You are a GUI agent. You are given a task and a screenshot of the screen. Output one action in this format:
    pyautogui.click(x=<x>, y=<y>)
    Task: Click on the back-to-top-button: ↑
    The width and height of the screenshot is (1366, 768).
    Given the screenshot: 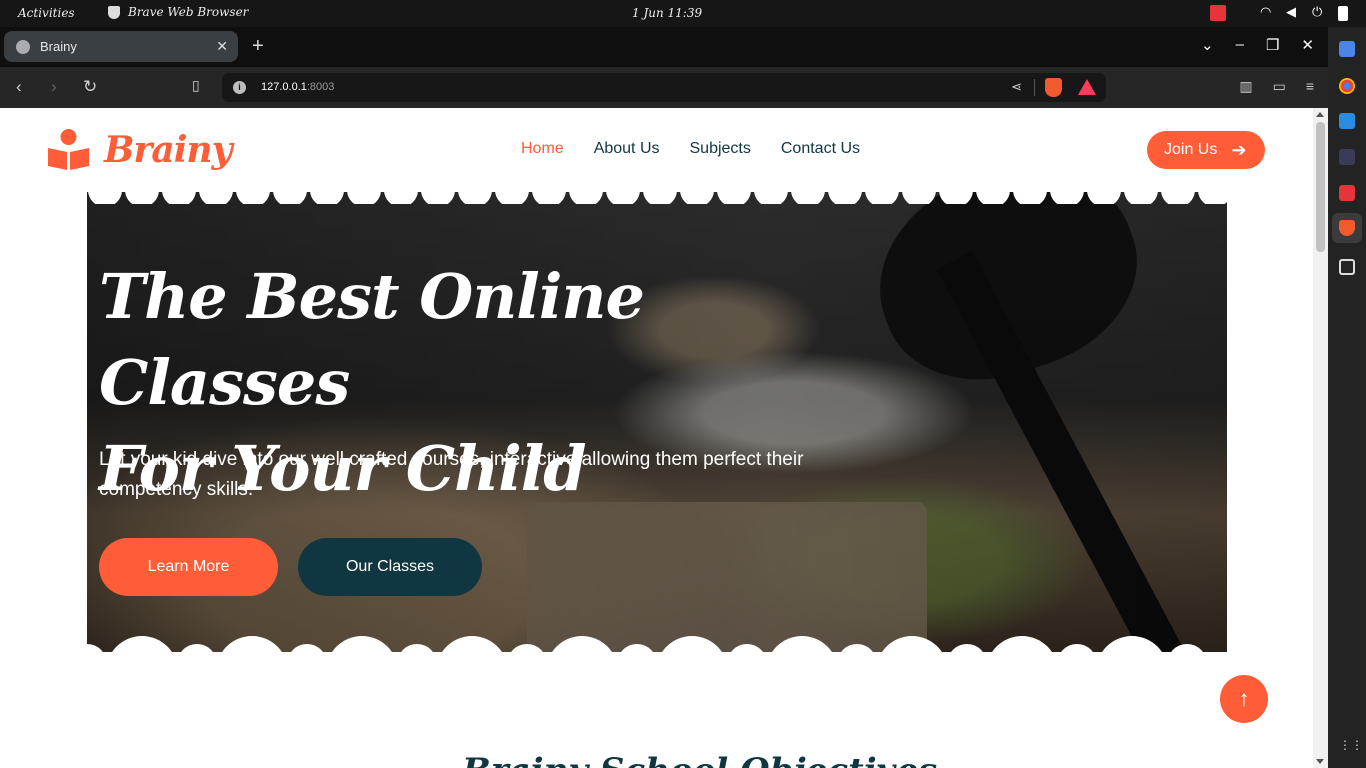 What is the action you would take?
    pyautogui.click(x=1244, y=699)
    